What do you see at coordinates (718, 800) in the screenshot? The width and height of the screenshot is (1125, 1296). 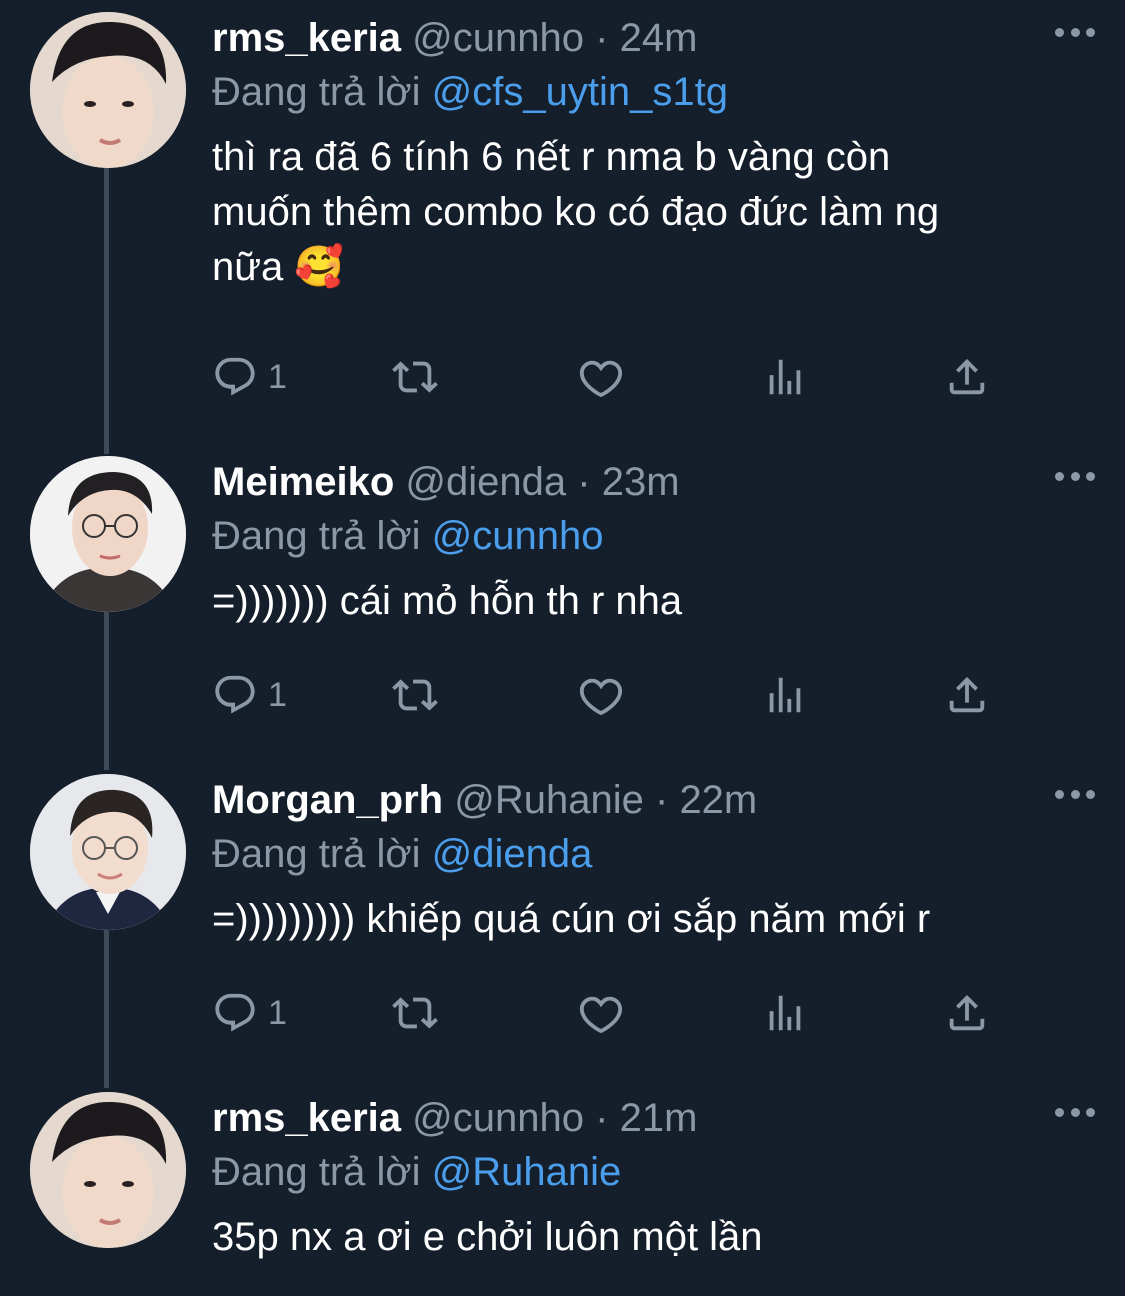 I see `timestamp: 22m` at bounding box center [718, 800].